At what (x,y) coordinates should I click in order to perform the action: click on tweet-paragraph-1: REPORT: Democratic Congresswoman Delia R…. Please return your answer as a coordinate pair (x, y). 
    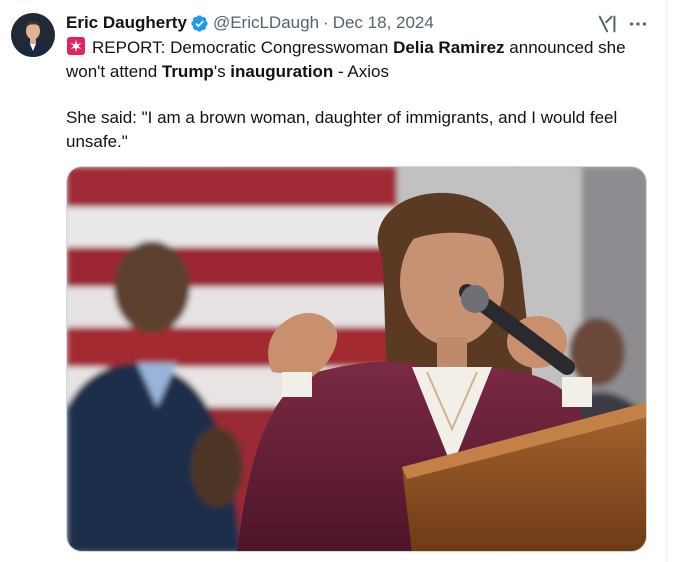
    Looking at the image, I should click on (356, 60).